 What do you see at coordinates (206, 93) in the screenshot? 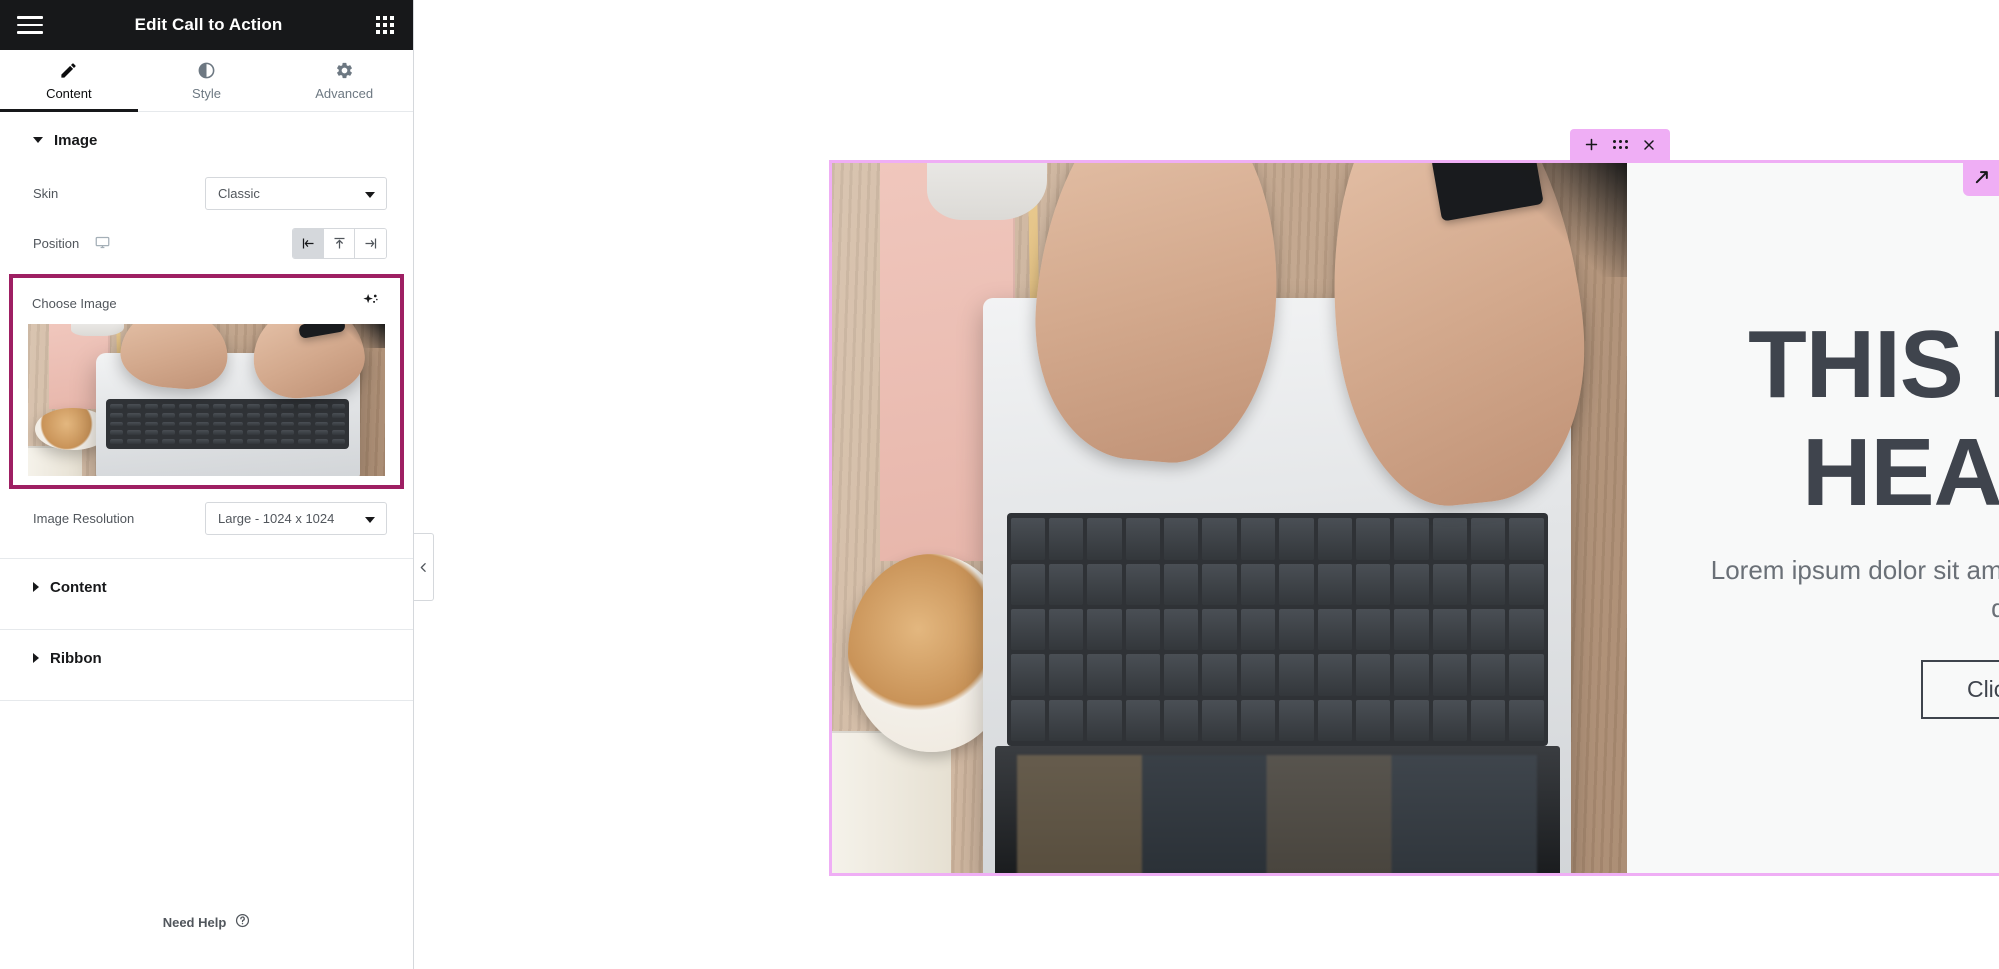
I see `tab-style-label: Style` at bounding box center [206, 93].